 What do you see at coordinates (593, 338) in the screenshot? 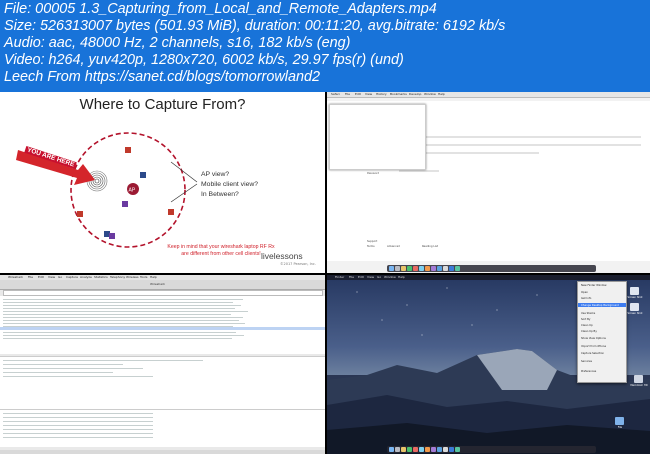
I see `context-menu-item: Show View Options` at bounding box center [593, 338].